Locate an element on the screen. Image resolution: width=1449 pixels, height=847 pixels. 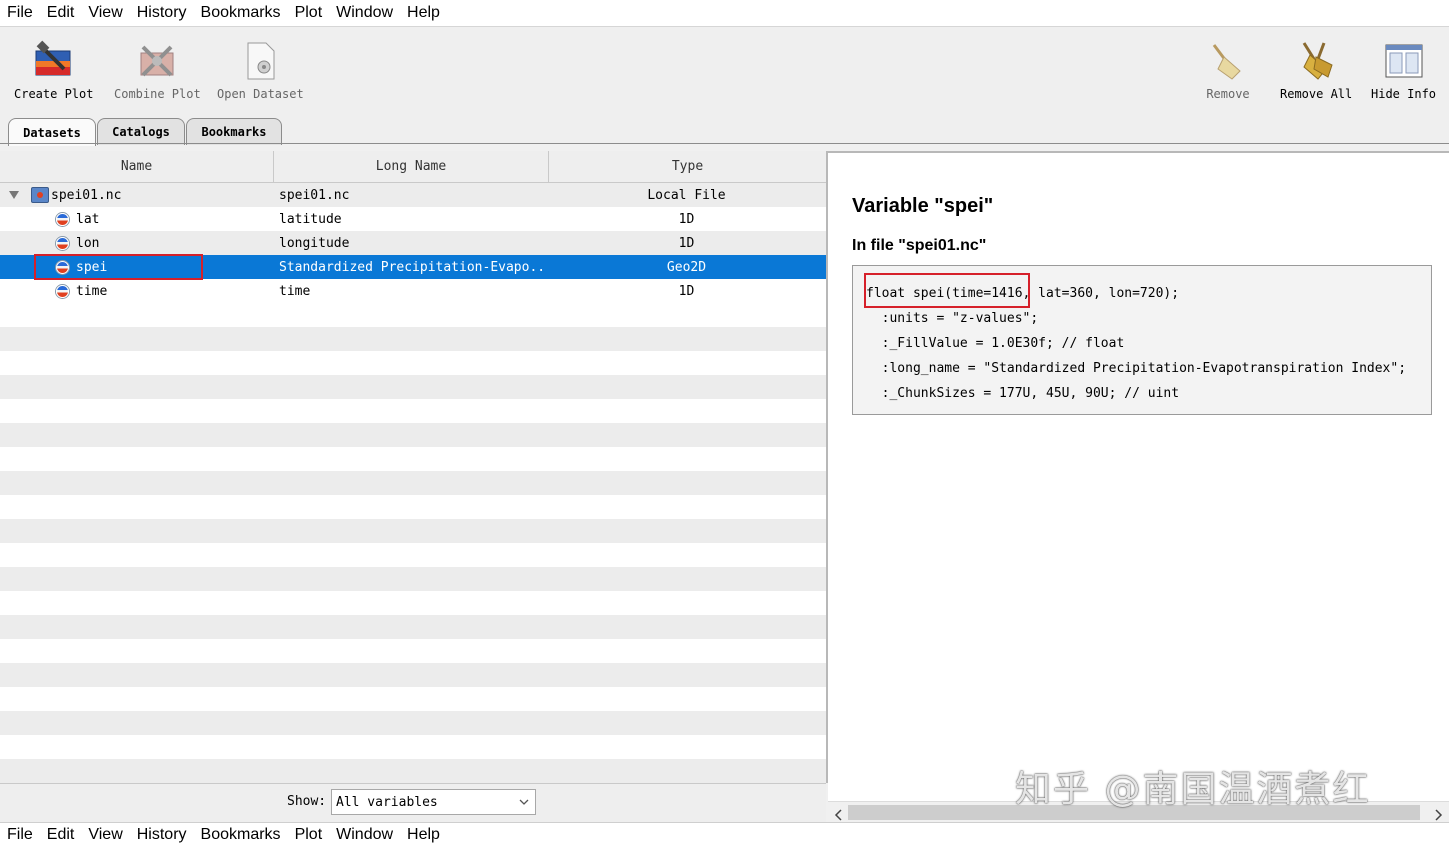
brooms-icon is located at coordinates (1316, 61).